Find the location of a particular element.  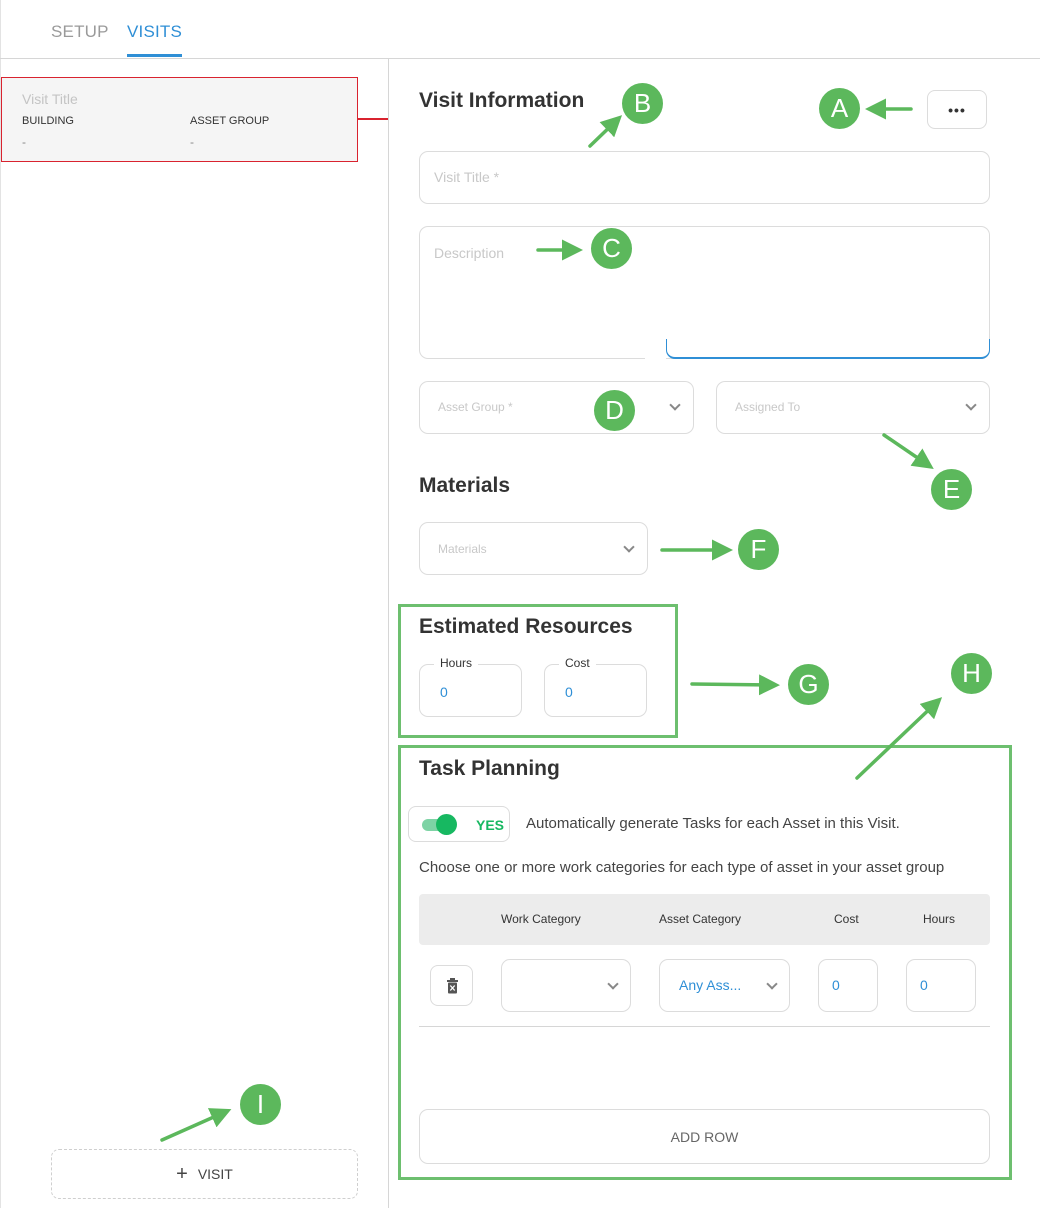

visit-card-title: Visit Title is located at coordinates (50, 99).